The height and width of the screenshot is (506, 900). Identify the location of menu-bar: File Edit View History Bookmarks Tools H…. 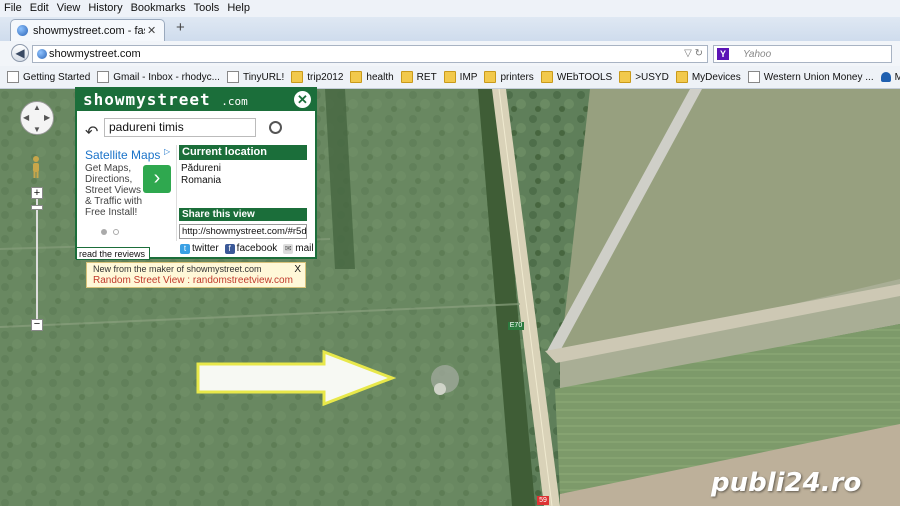
(450, 8).